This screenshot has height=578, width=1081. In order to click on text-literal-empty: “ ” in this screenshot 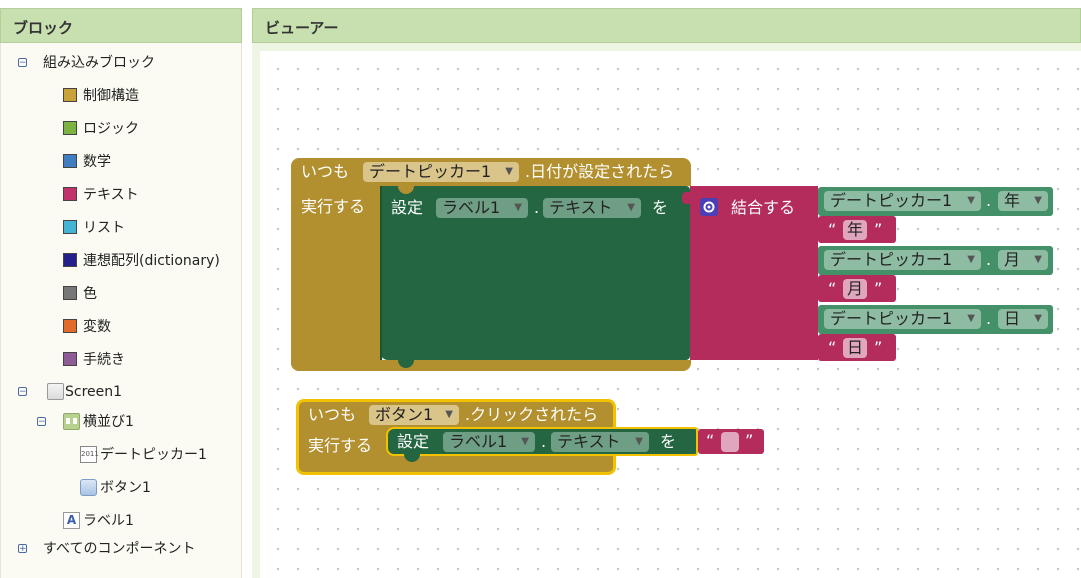, I will do `click(731, 441)`.